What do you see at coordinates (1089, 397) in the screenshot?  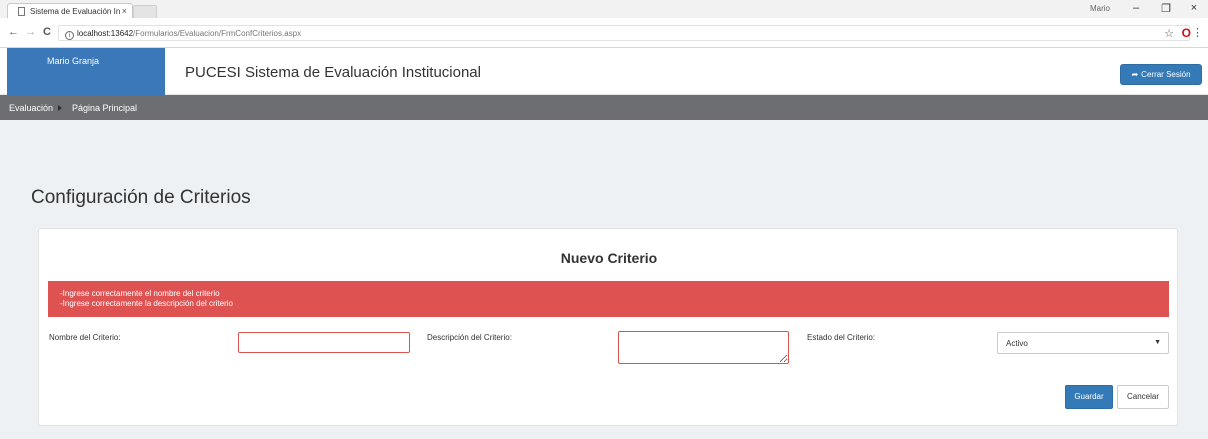 I see `save-button: Guardar` at bounding box center [1089, 397].